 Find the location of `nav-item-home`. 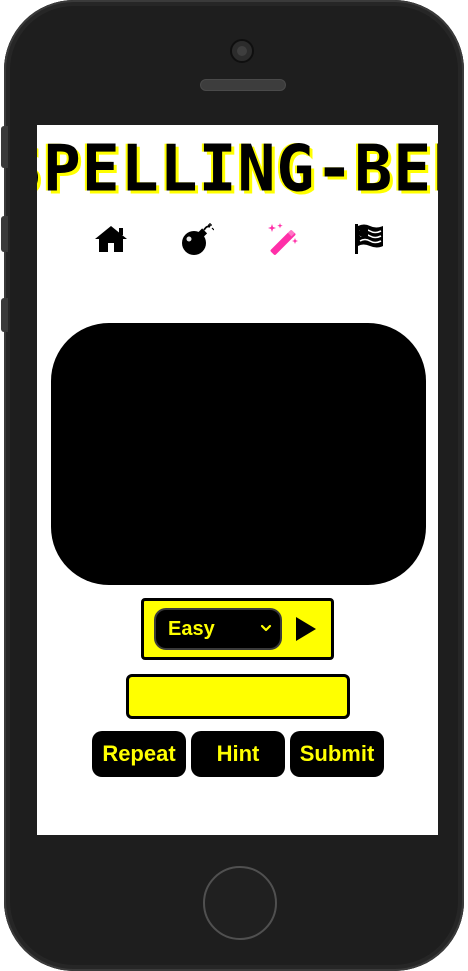

nav-item-home is located at coordinates (111, 239).